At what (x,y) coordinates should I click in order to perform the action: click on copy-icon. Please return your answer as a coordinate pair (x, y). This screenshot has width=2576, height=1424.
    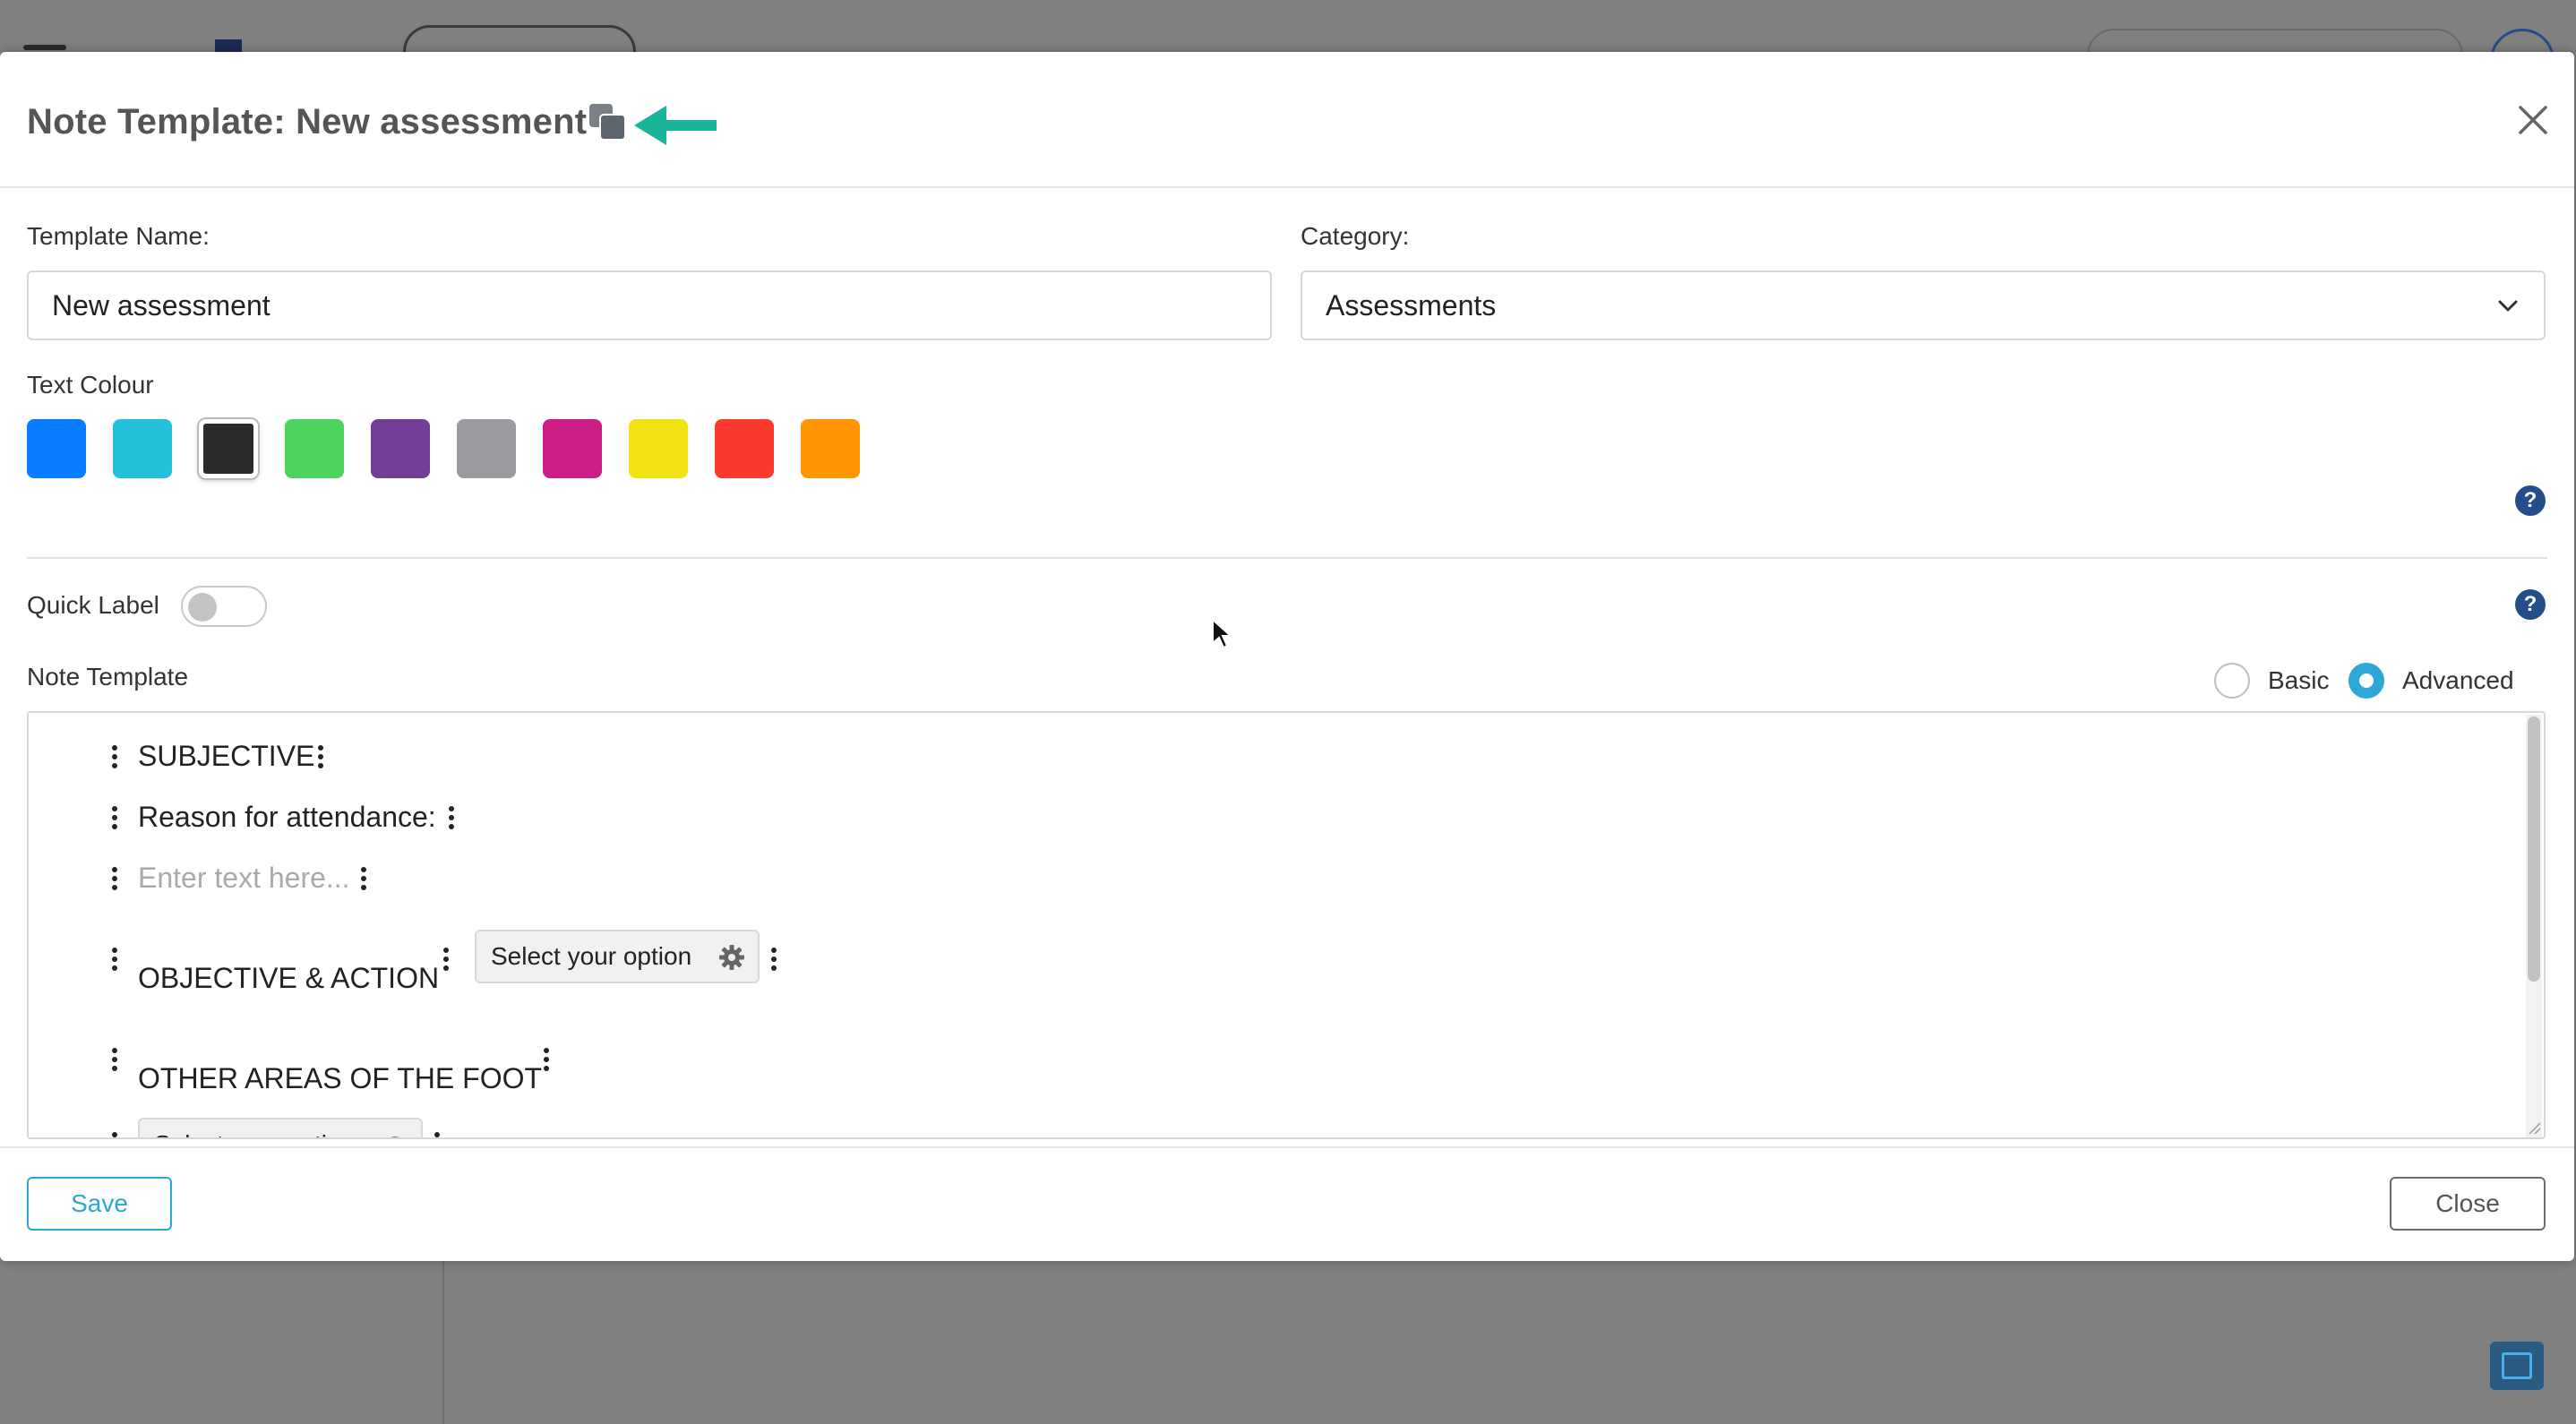
    Looking at the image, I should click on (608, 122).